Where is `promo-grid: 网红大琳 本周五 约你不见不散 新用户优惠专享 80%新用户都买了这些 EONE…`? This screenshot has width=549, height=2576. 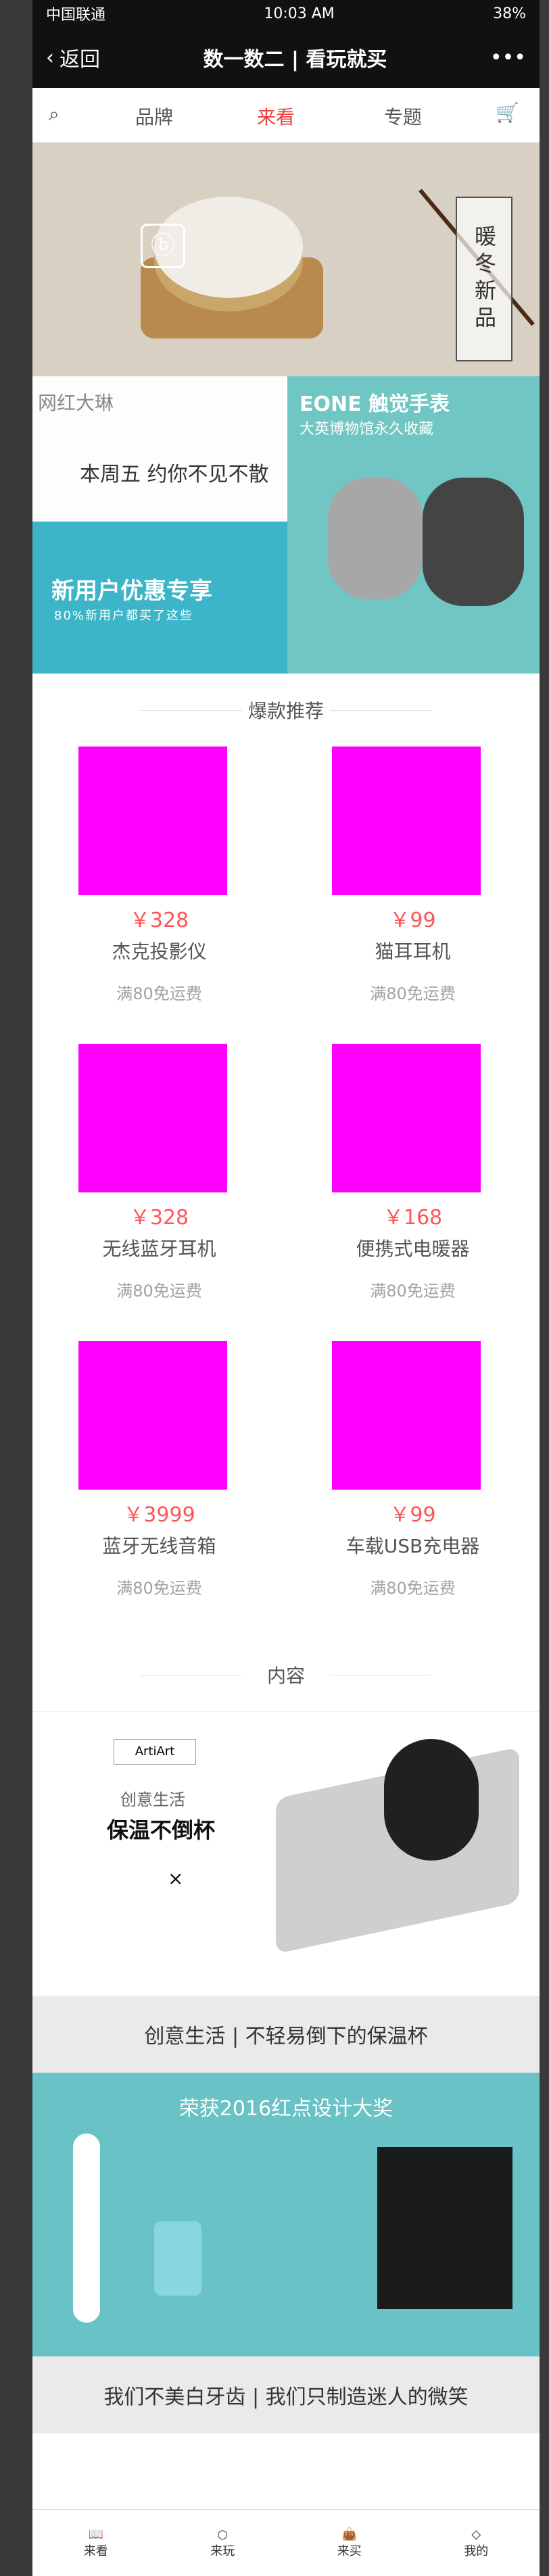 promo-grid: 网红大琳 本周五 约你不见不散 新用户优惠专享 80%新用户都买了这些 EONE… is located at coordinates (286, 525).